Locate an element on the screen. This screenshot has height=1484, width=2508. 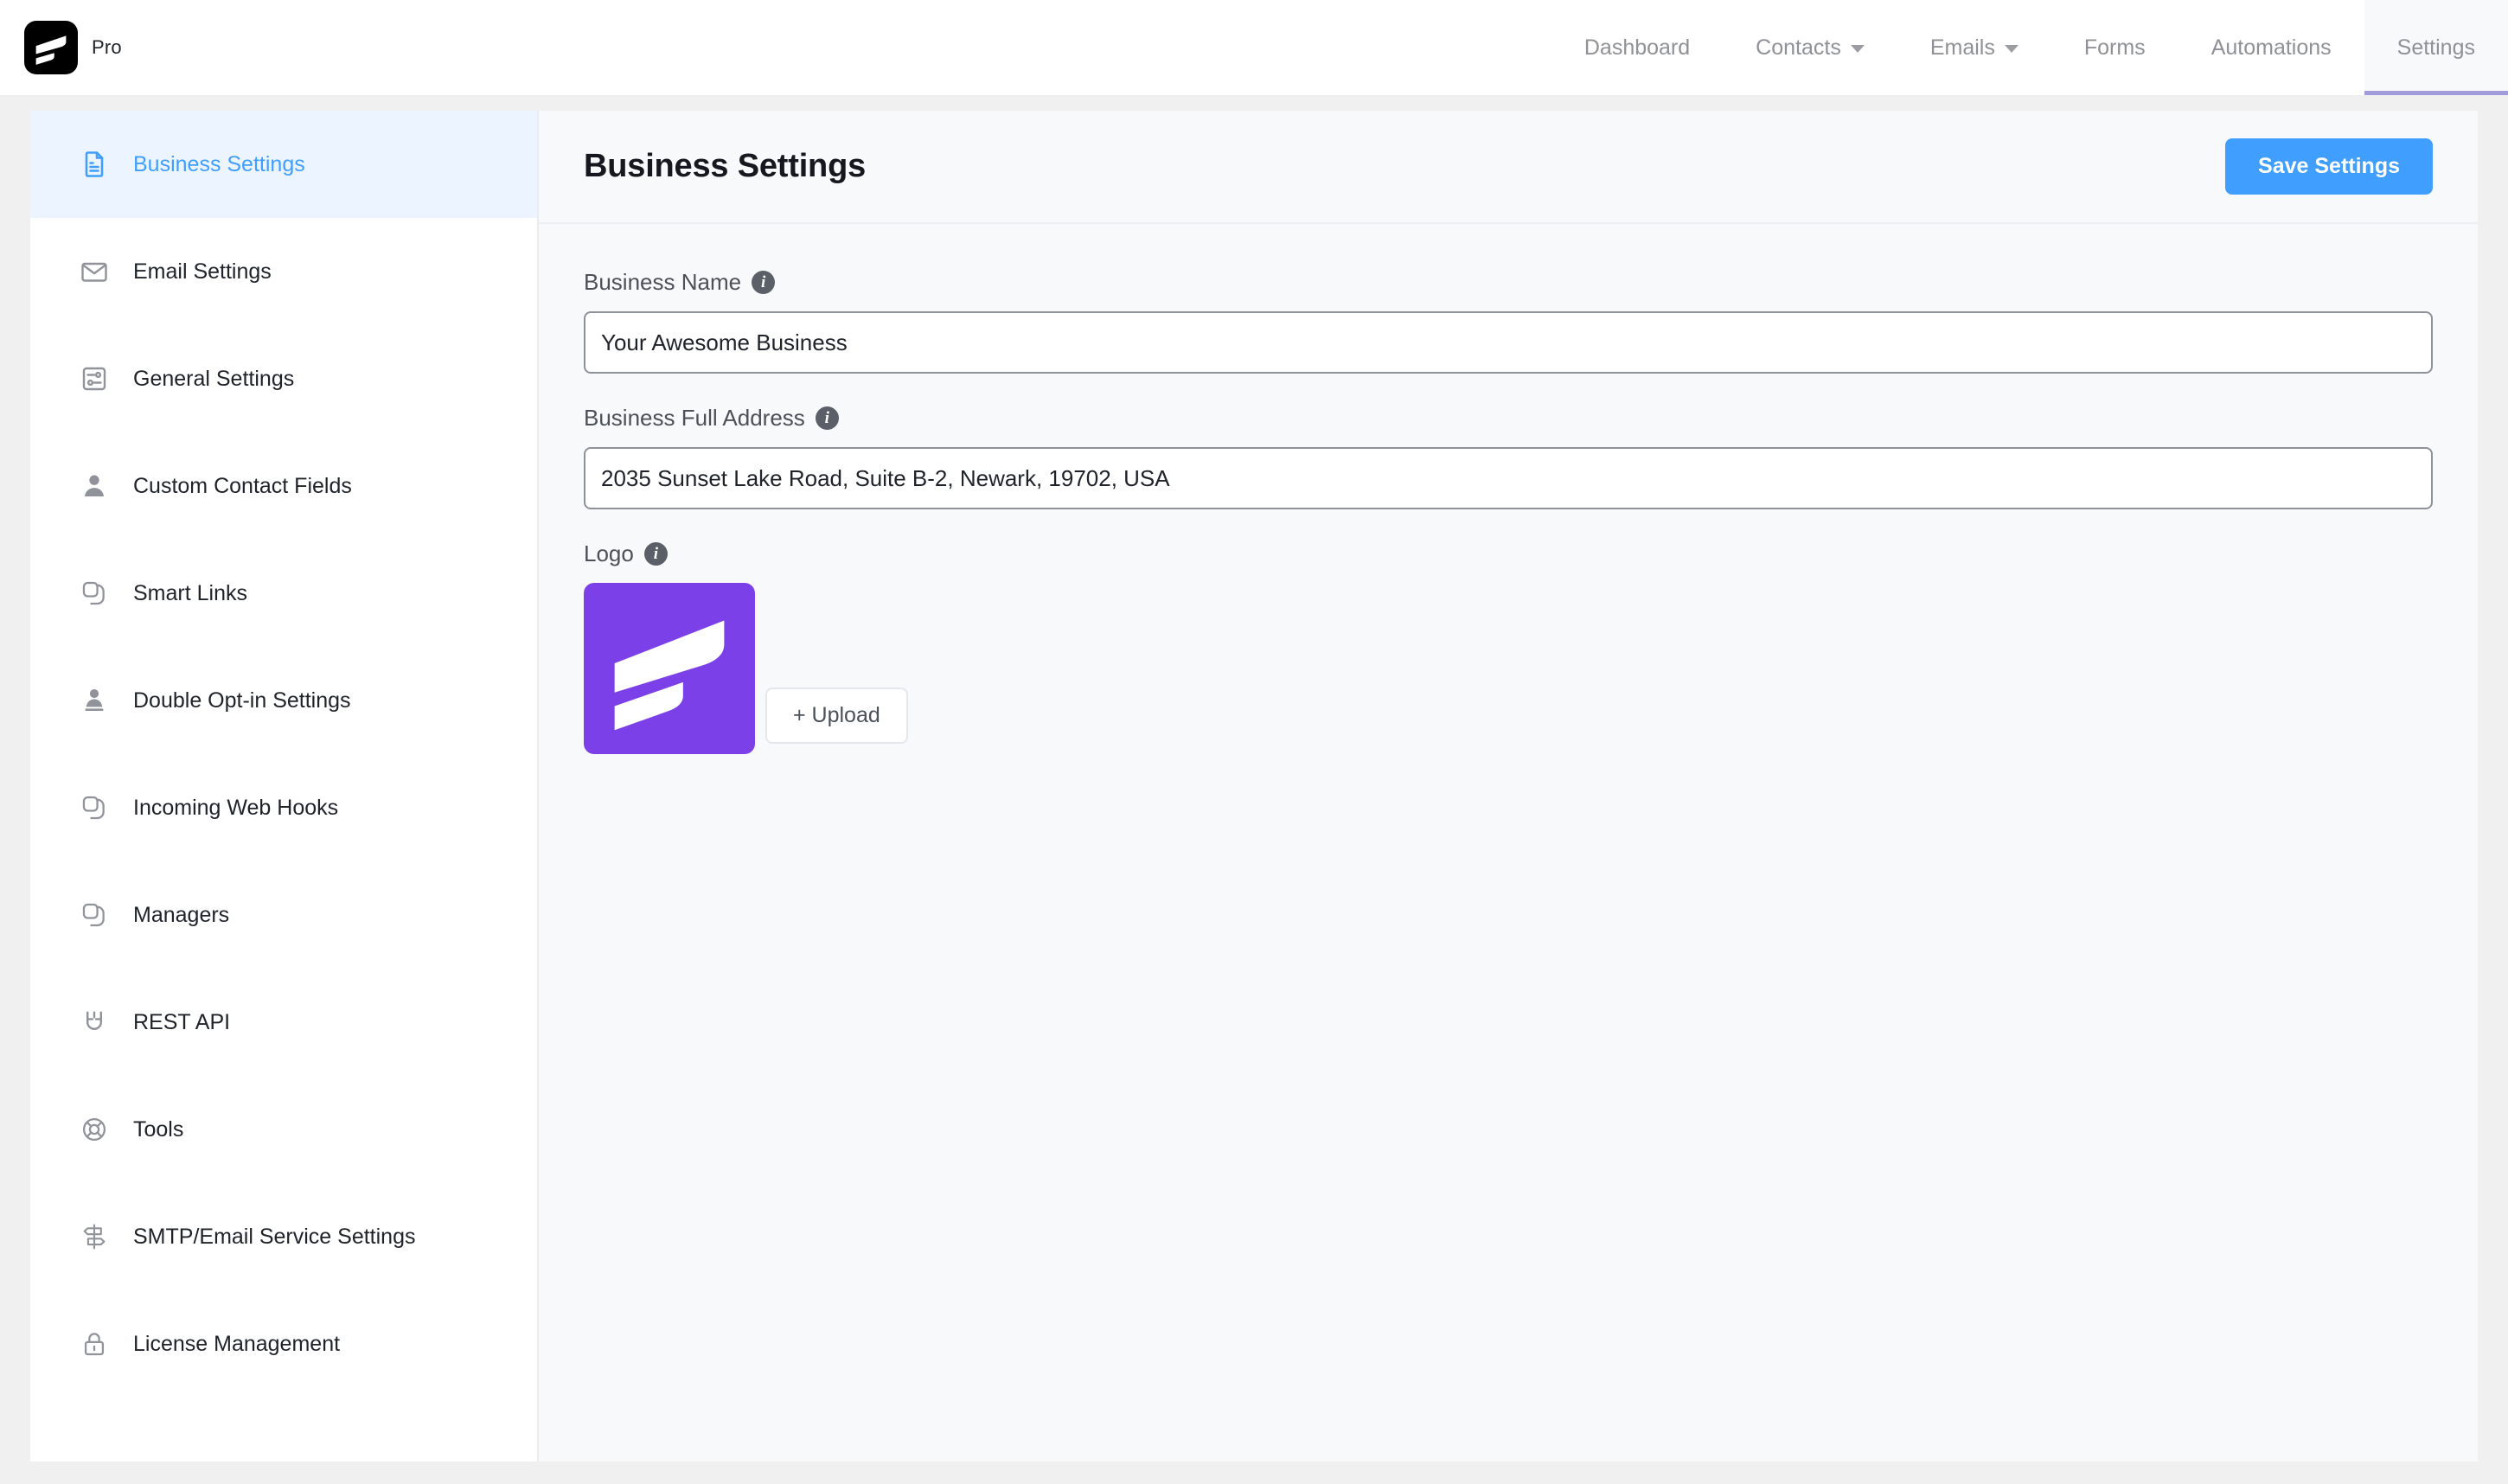
logo-row: + Upload is located at coordinates (1508, 669).